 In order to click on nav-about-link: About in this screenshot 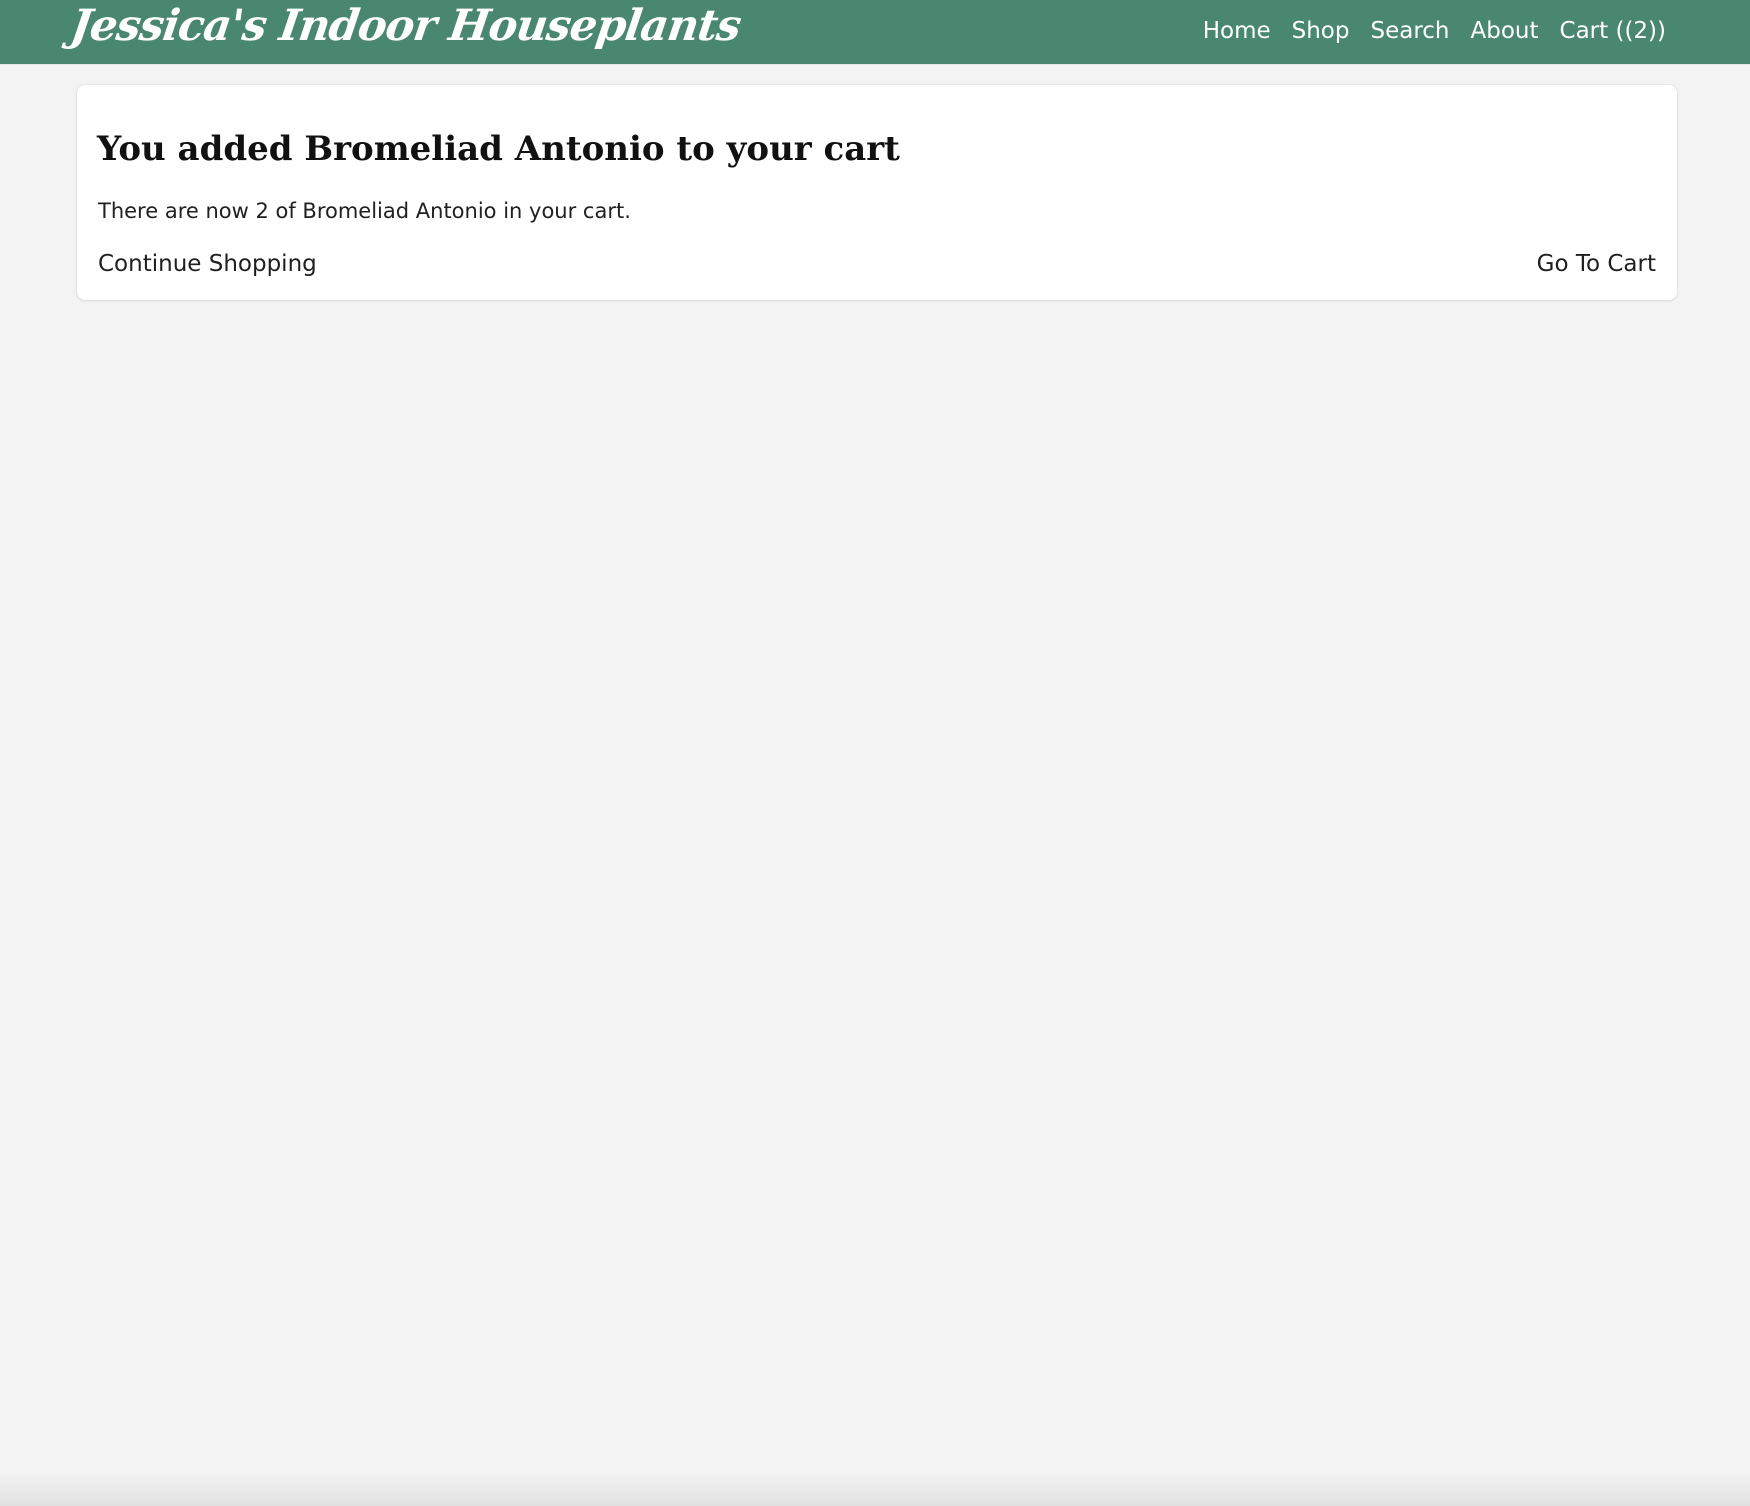, I will do `click(1505, 31)`.